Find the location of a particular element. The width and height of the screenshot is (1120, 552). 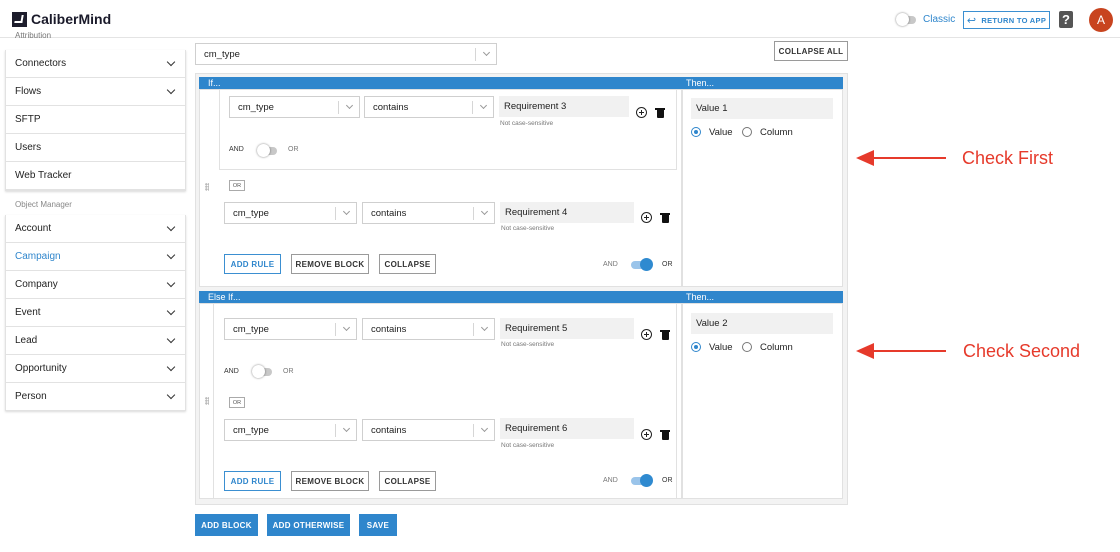

sidebar-item-account: Account is located at coordinates (95, 229).